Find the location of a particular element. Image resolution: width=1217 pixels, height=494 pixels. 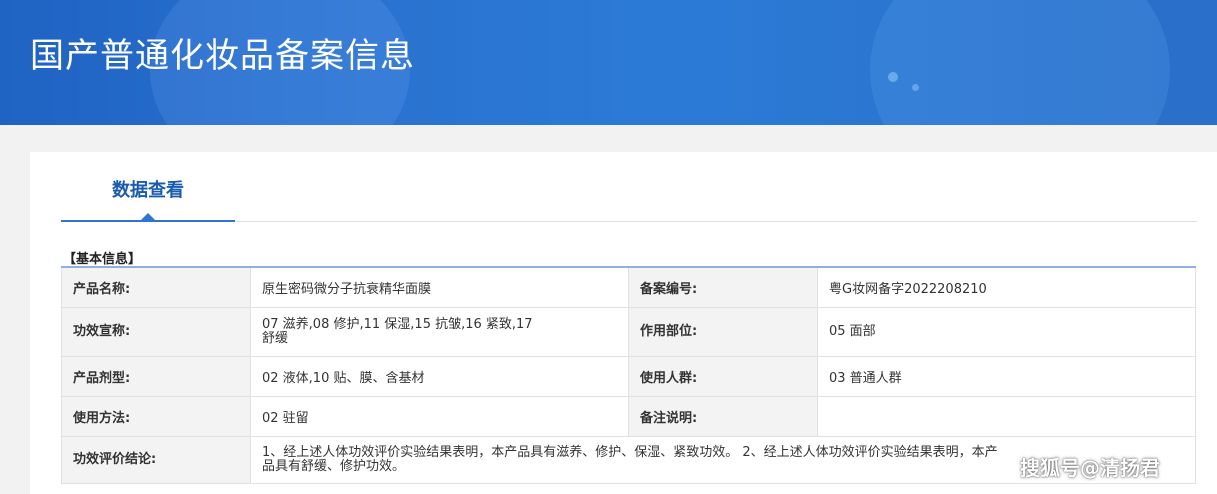

table-row: 使用方法: 02 驻留 备注说明: is located at coordinates (628, 416).